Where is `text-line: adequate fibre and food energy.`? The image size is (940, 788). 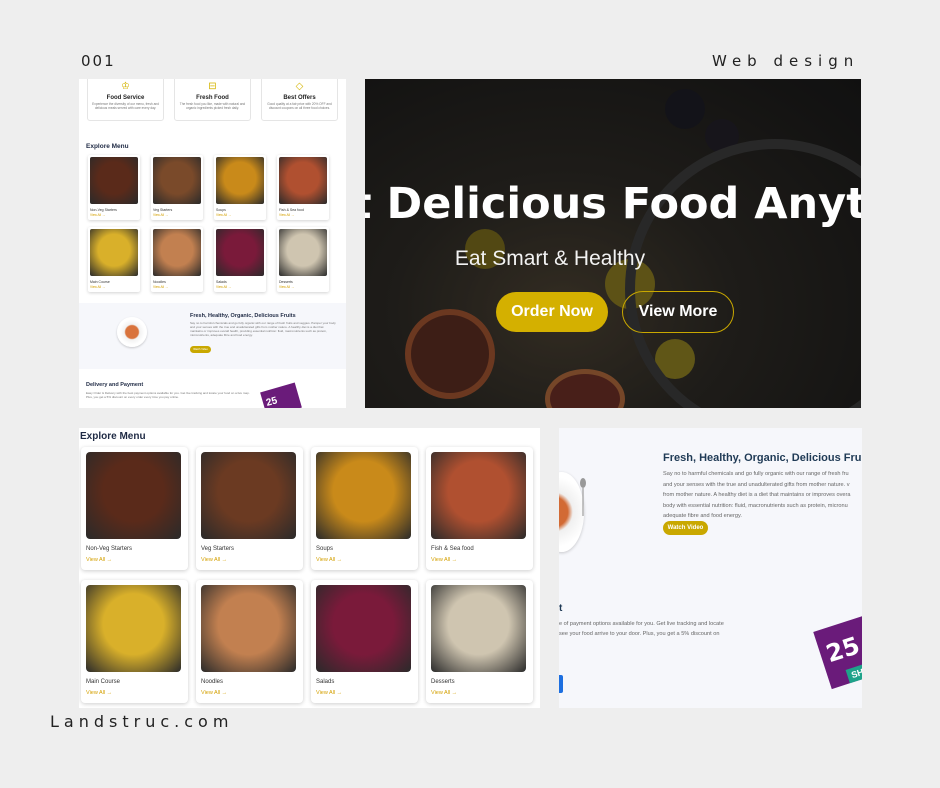 text-line: adequate fibre and food energy. is located at coordinates (702, 516).